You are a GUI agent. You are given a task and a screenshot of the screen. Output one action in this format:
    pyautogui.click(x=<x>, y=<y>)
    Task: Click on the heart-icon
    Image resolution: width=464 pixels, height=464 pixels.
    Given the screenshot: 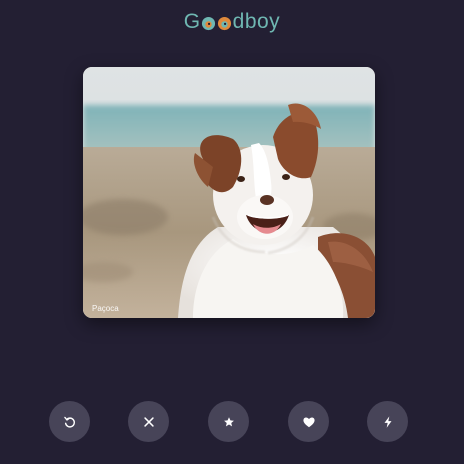 What is the action you would take?
    pyautogui.click(x=308, y=422)
    